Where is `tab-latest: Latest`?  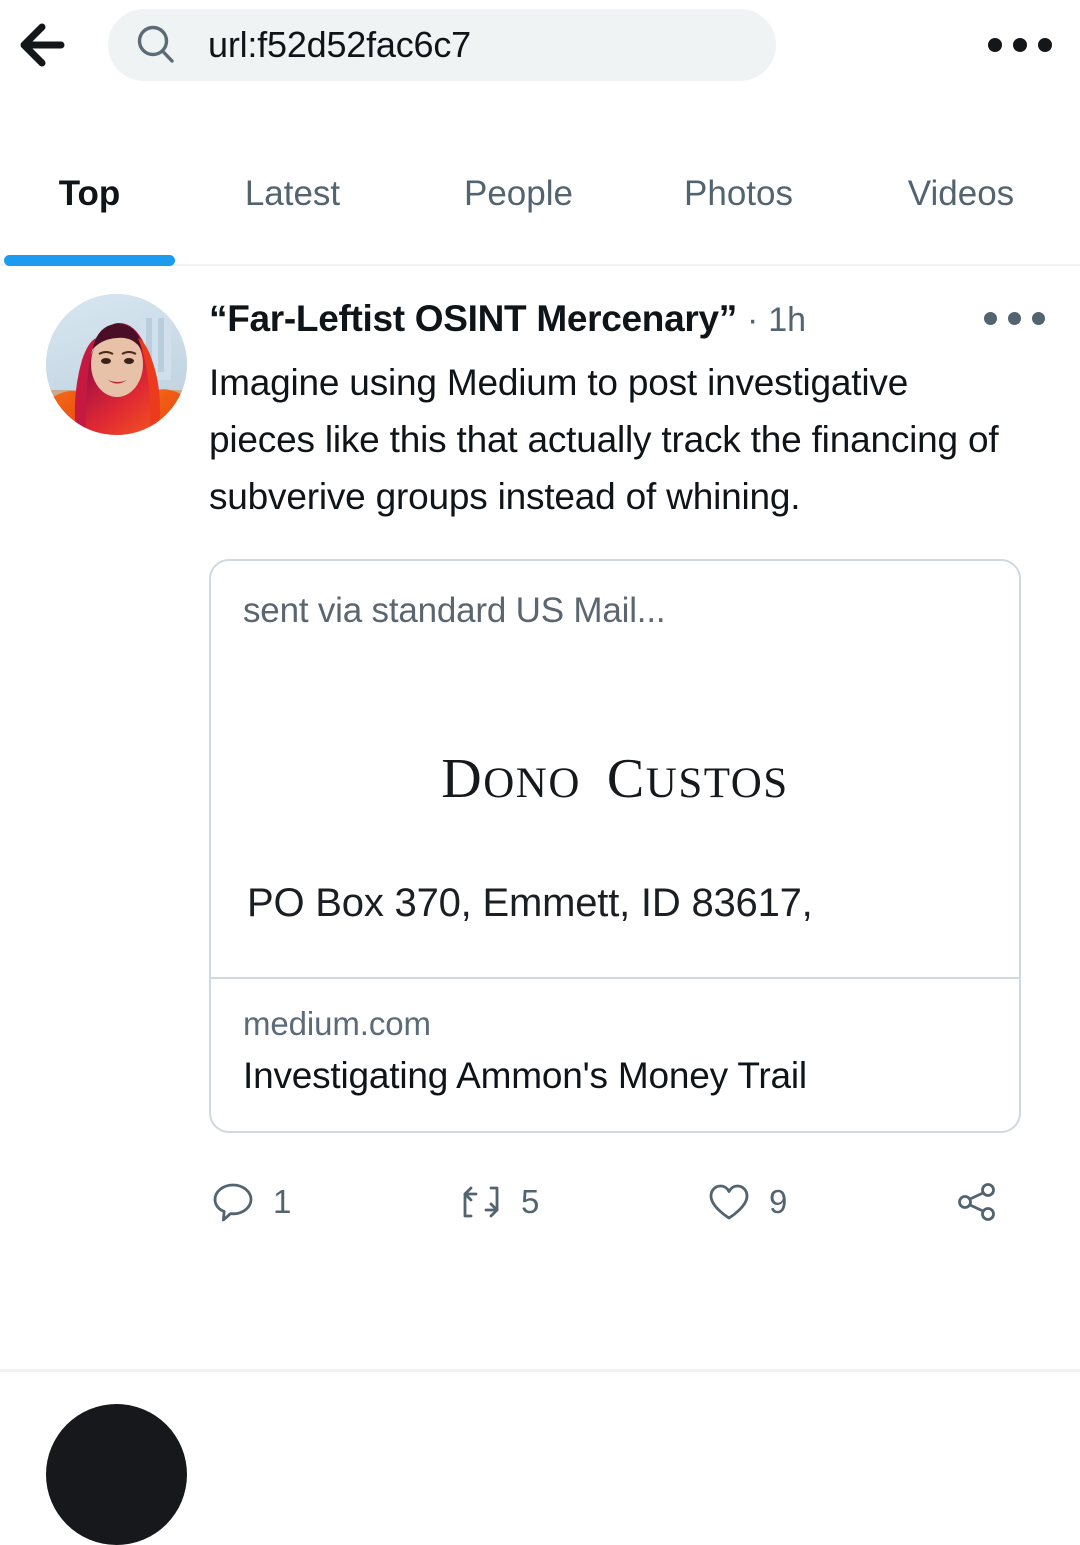
tab-latest: Latest is located at coordinates (292, 204).